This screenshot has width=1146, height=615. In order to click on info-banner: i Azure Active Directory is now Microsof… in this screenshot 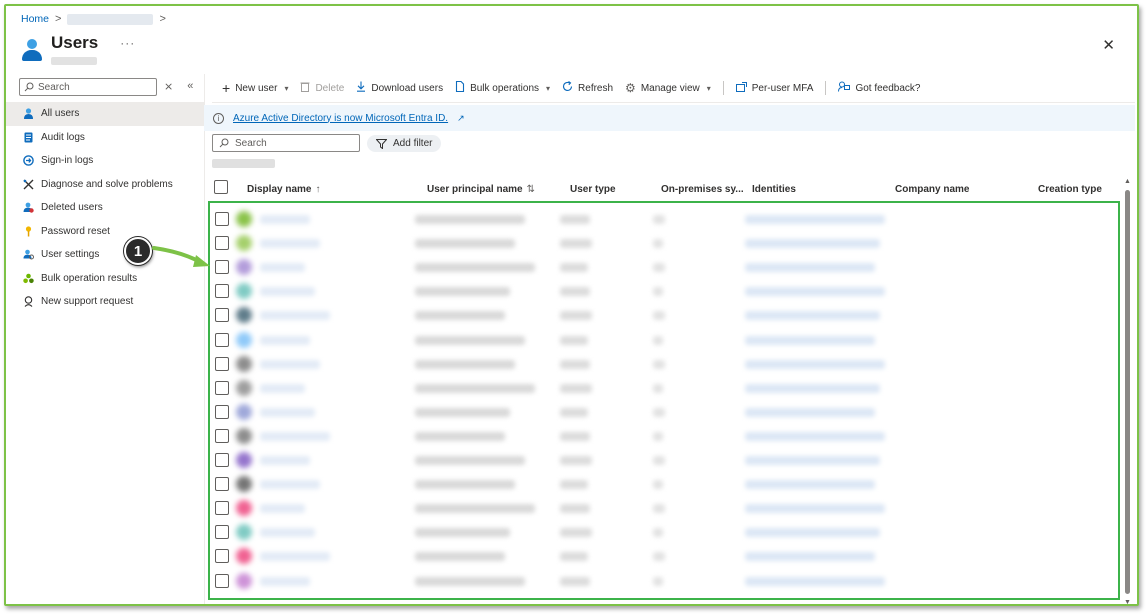, I will do `click(669, 118)`.